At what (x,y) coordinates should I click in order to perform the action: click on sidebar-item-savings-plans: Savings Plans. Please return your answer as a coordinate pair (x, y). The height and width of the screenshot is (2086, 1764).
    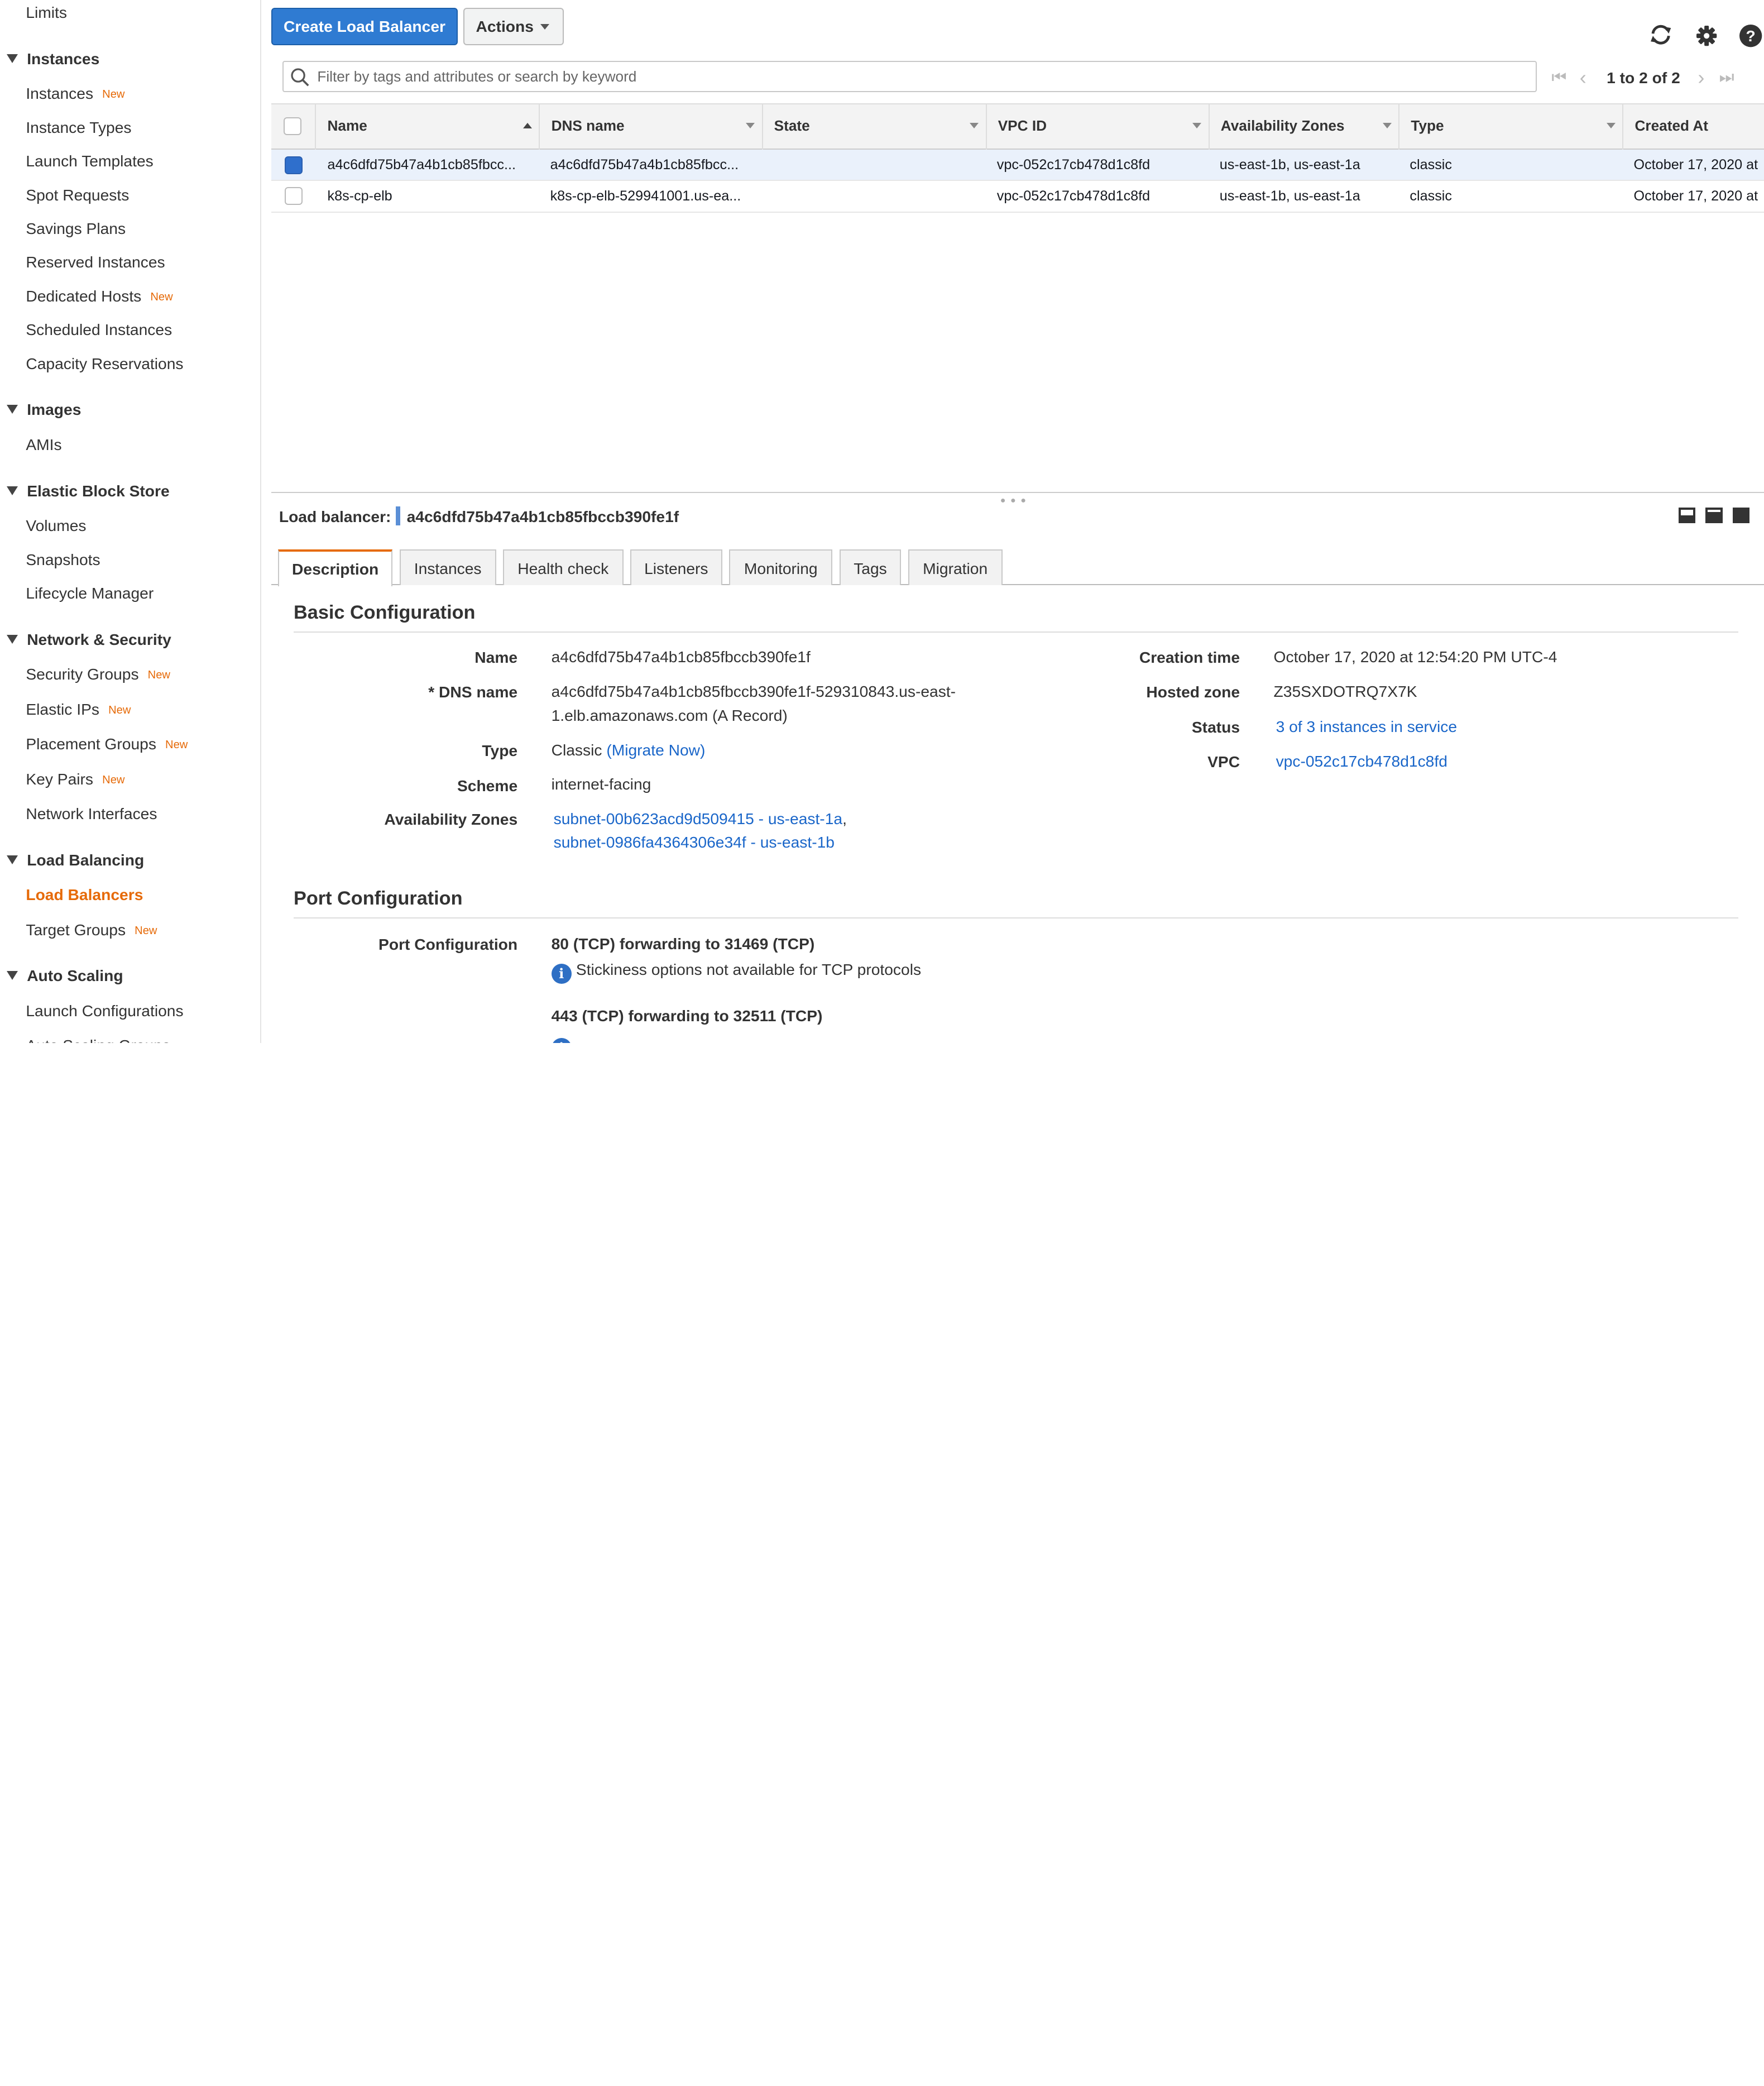
    Looking at the image, I should click on (76, 228).